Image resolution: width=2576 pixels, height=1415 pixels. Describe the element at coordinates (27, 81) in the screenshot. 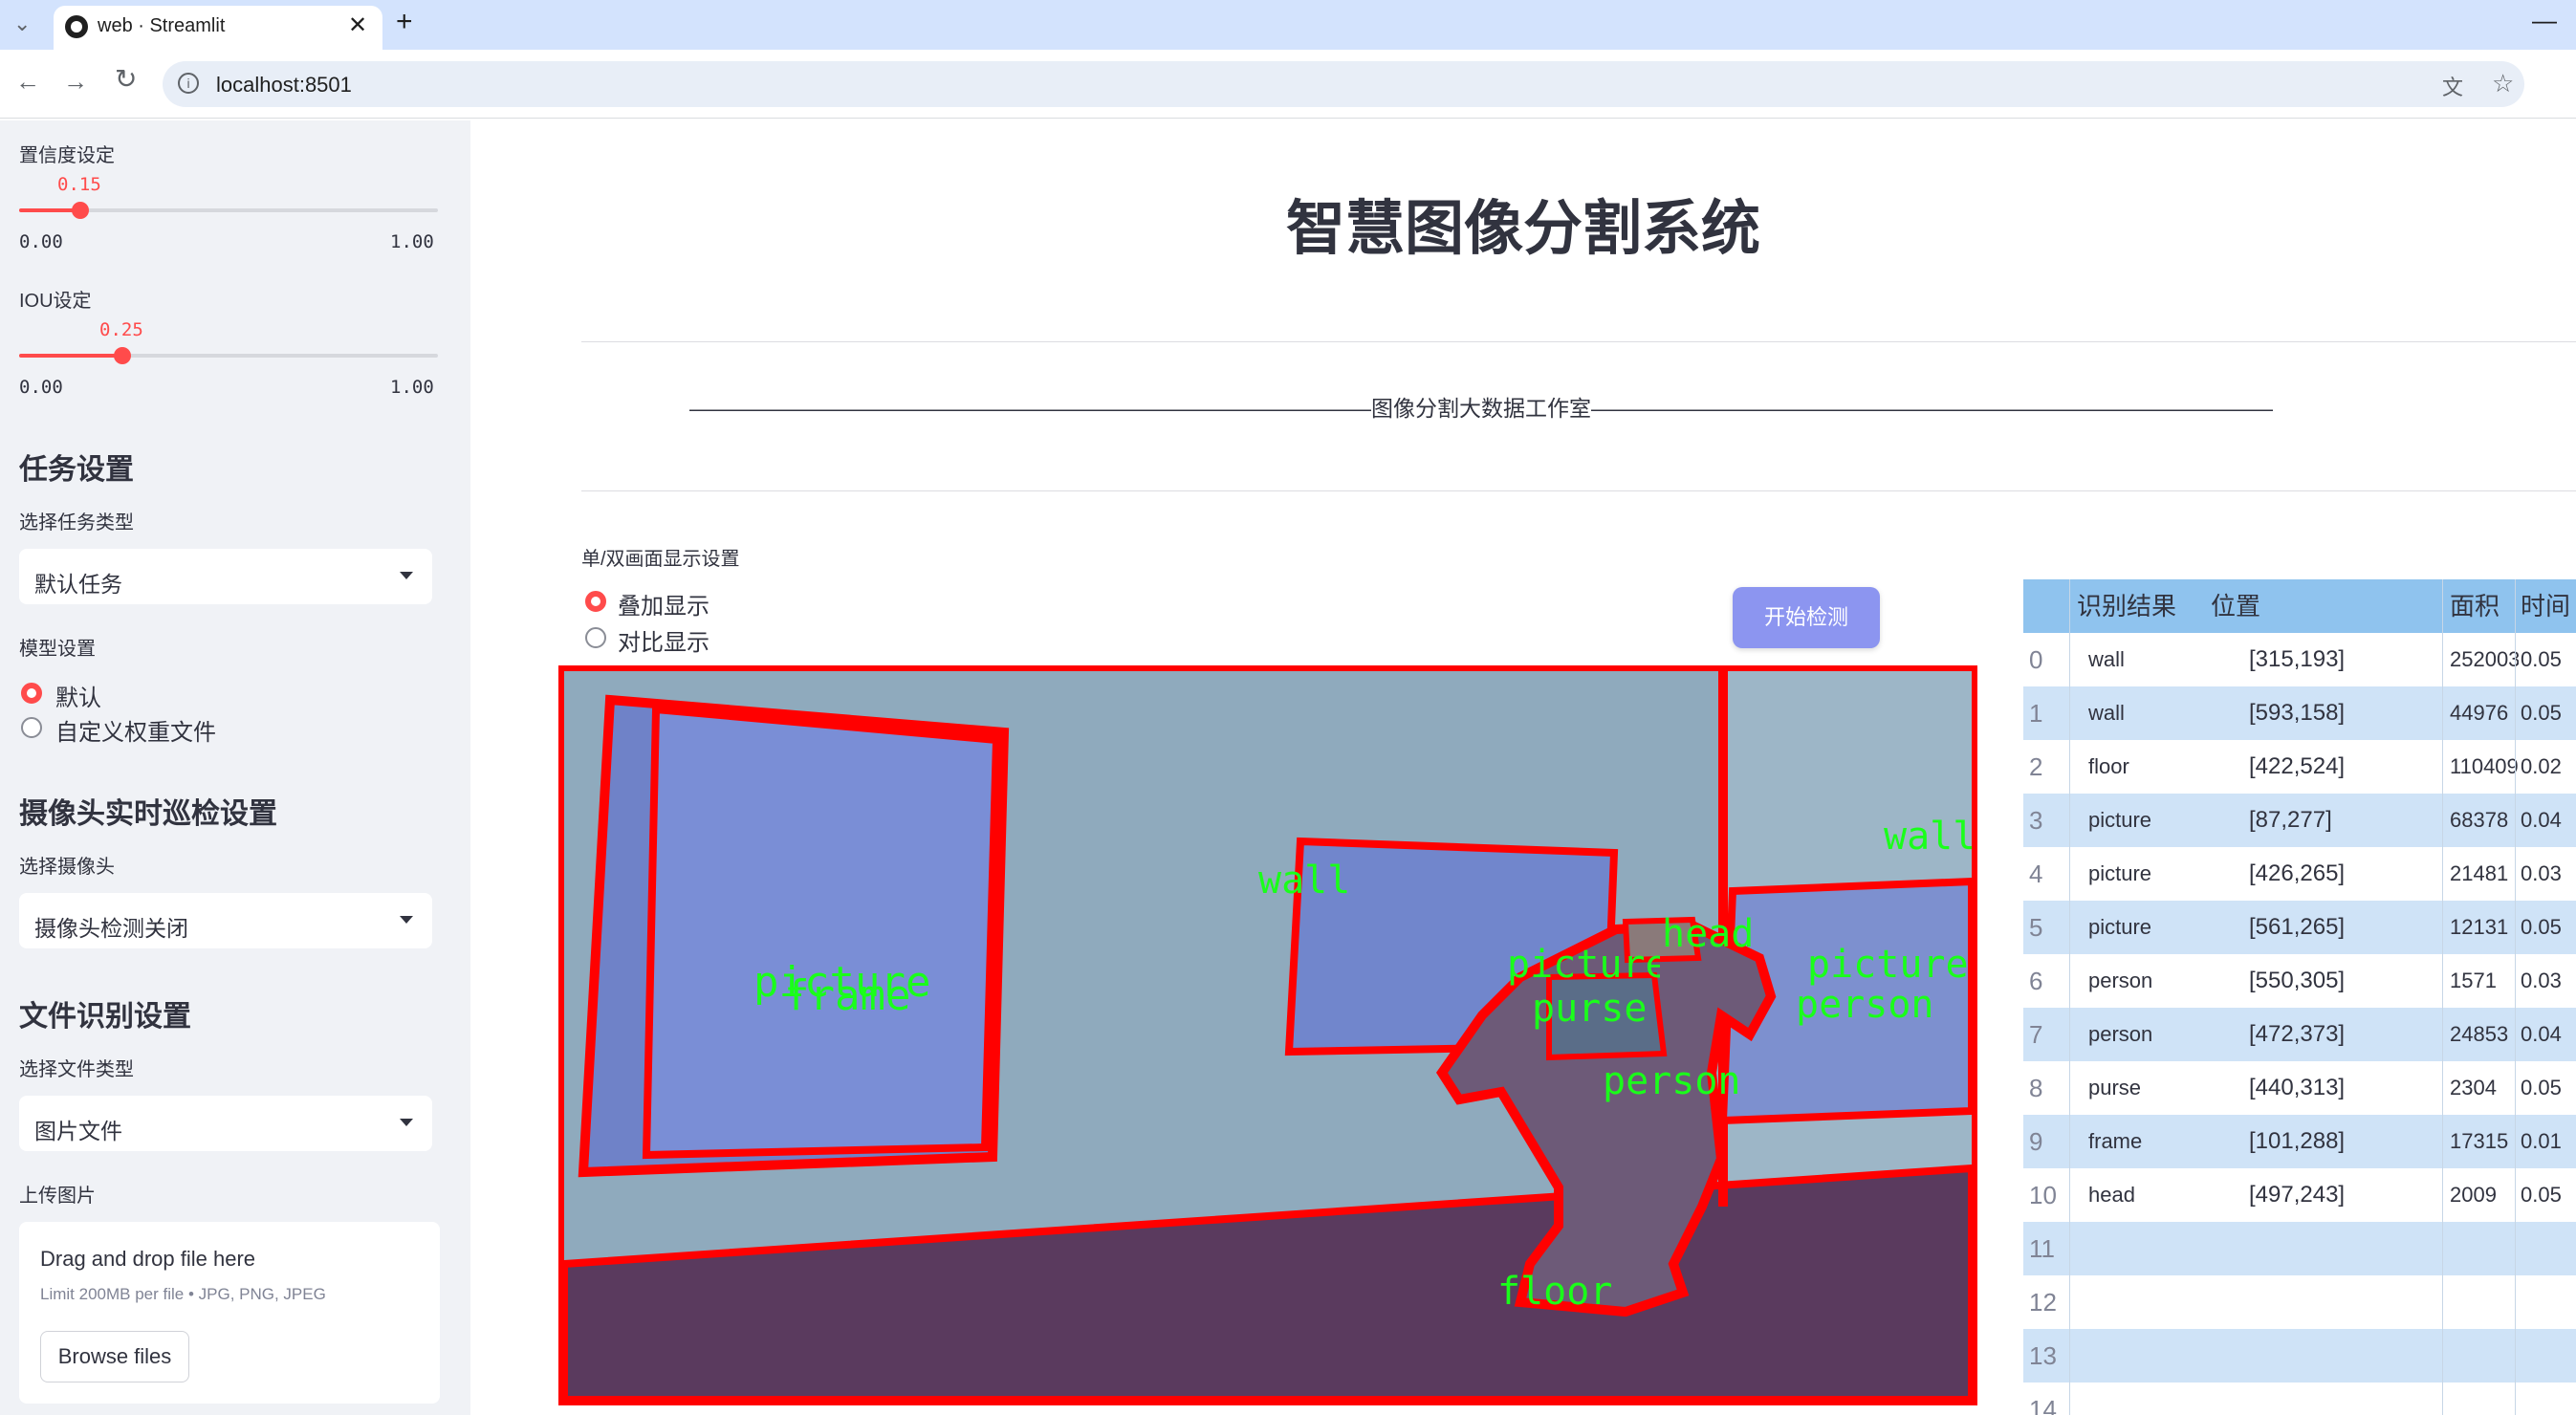

I see `back-icon: ←` at that location.